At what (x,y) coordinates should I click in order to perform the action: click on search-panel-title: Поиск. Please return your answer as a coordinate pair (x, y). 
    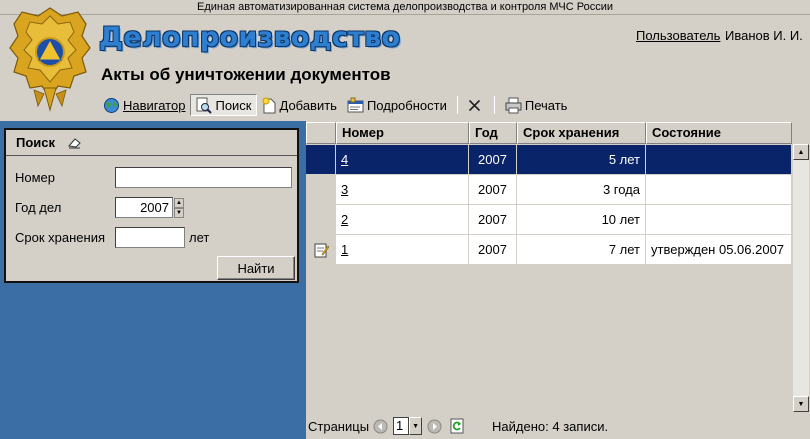
    Looking at the image, I should click on (36, 142).